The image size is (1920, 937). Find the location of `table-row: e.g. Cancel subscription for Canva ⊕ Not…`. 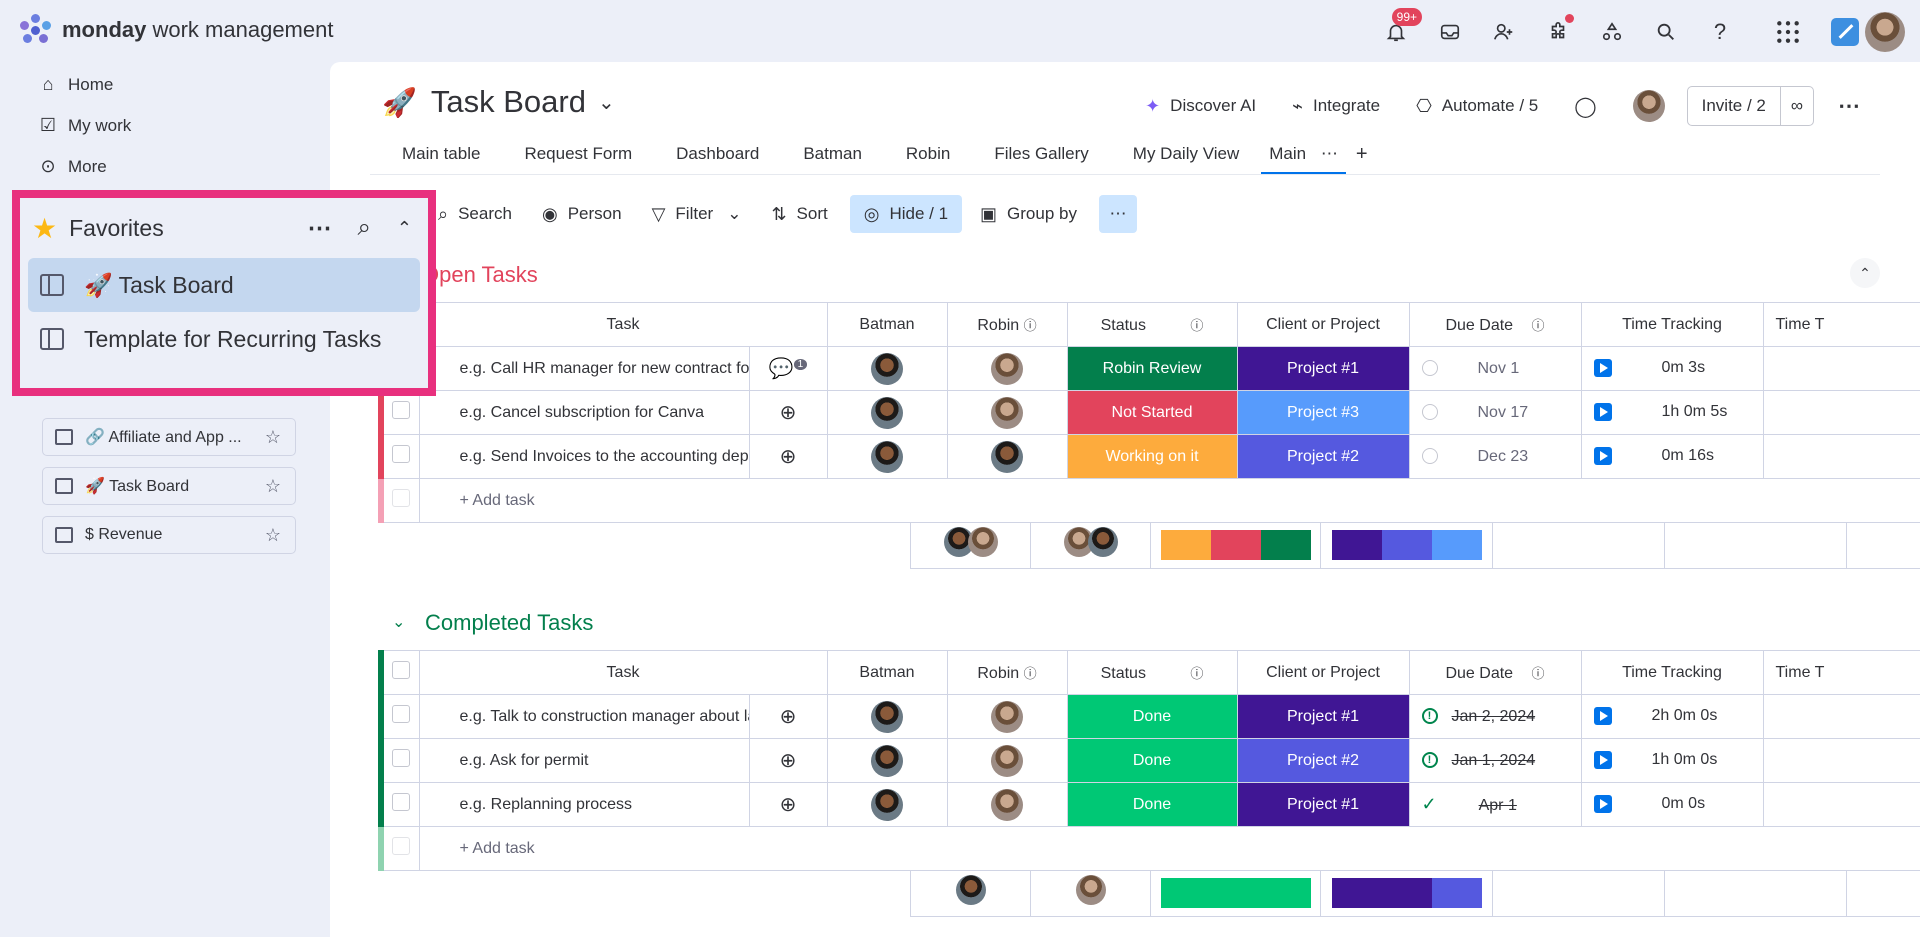

table-row: e.g. Cancel subscription for Canva ⊕ Not… is located at coordinates (1149, 412).